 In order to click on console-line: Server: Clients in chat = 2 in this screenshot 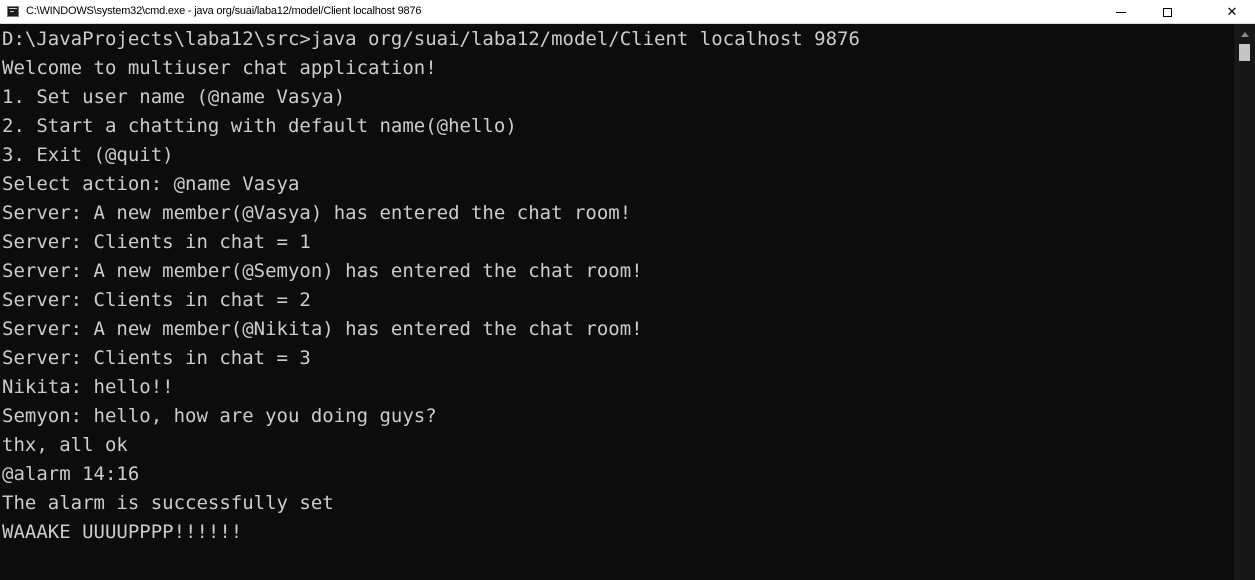, I will do `click(156, 300)`.